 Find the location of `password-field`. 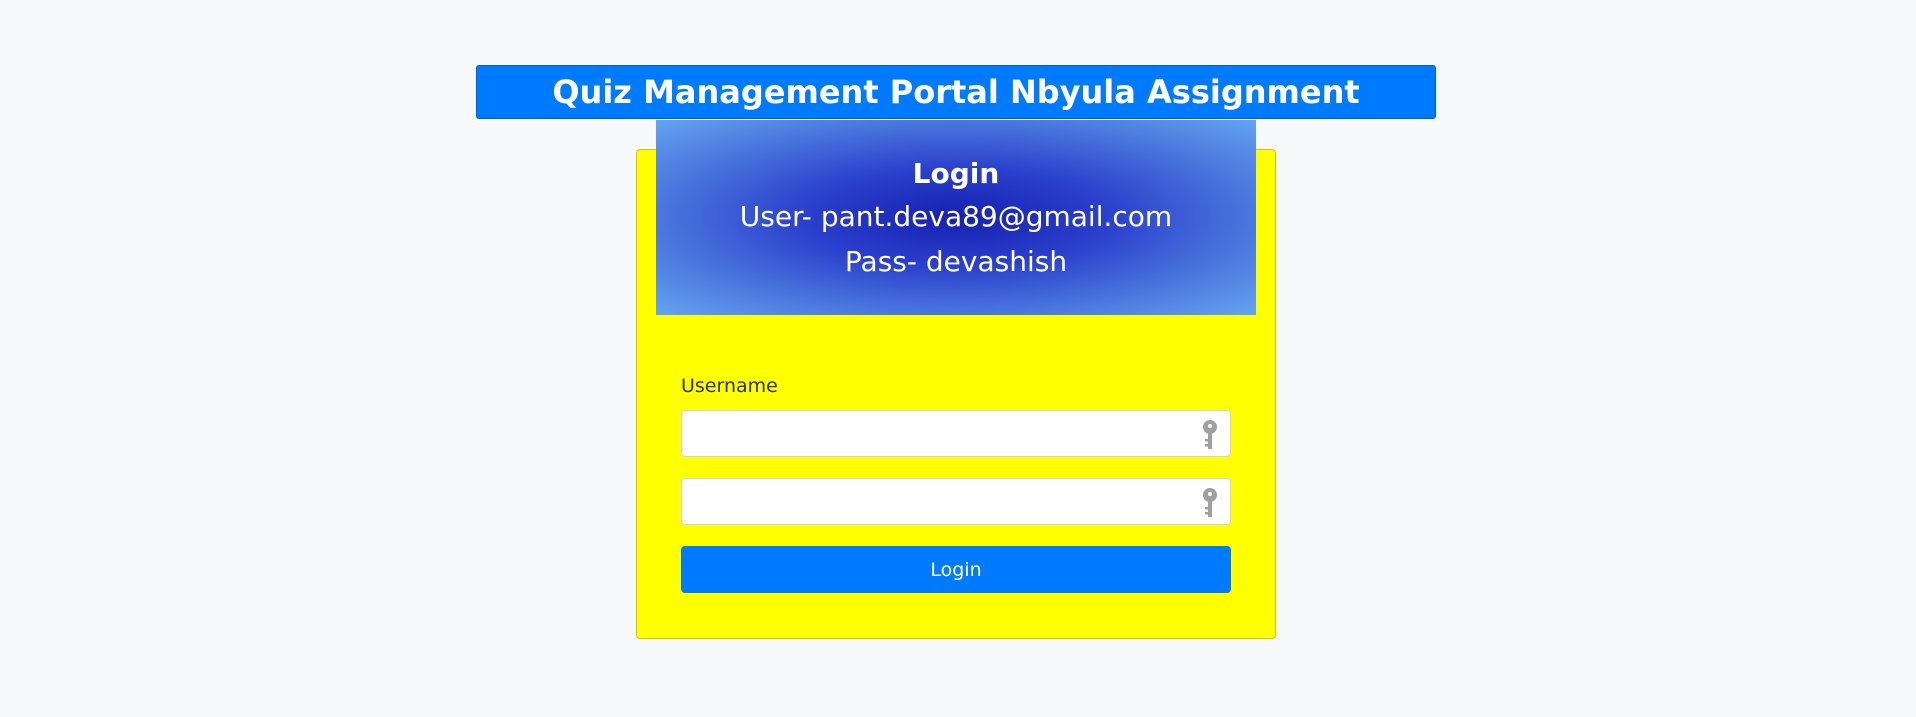

password-field is located at coordinates (956, 501).